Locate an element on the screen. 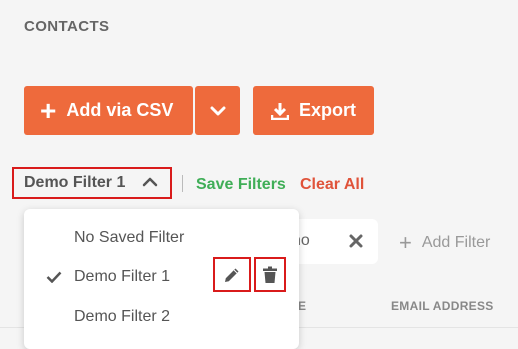  delete-filter-button is located at coordinates (270, 274).